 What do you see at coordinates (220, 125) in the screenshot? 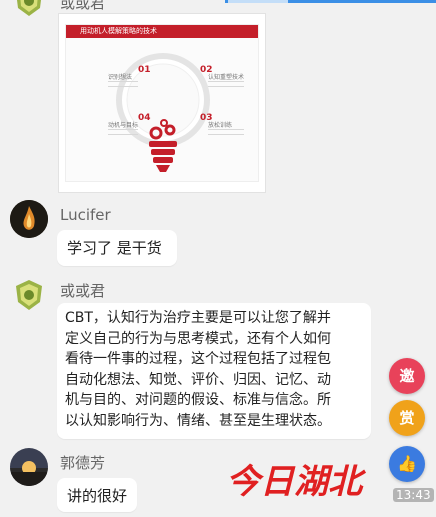
I see `slide-label: 放松训练` at bounding box center [220, 125].